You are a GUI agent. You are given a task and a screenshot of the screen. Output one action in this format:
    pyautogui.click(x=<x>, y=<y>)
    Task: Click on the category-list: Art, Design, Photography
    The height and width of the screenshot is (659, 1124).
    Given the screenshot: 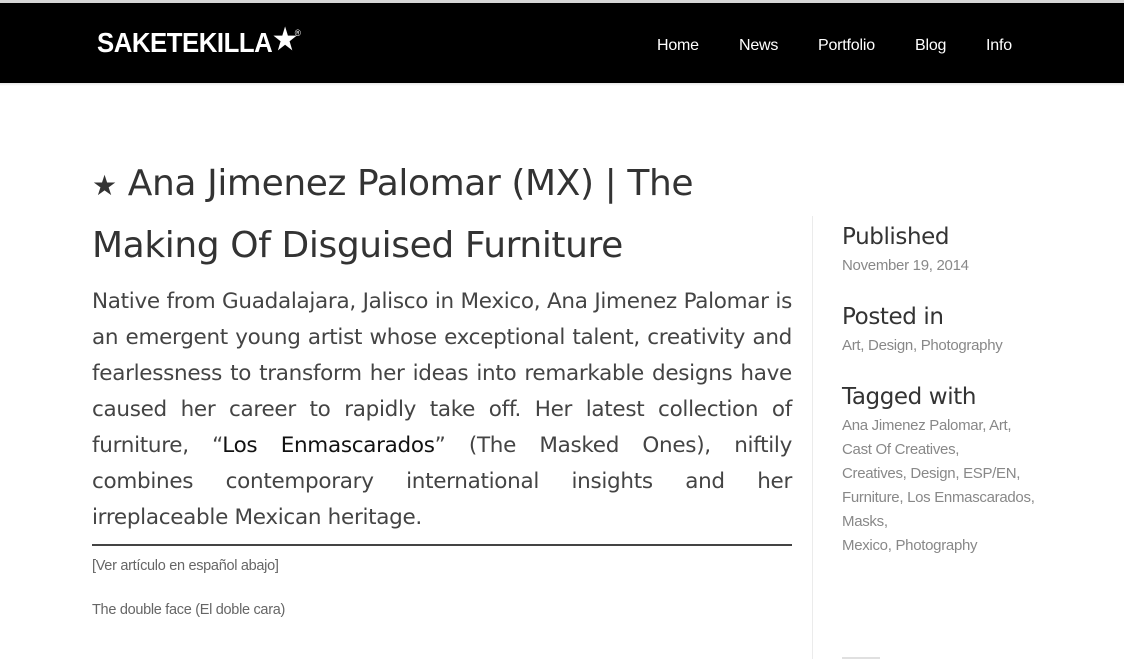 What is the action you would take?
    pyautogui.click(x=922, y=345)
    